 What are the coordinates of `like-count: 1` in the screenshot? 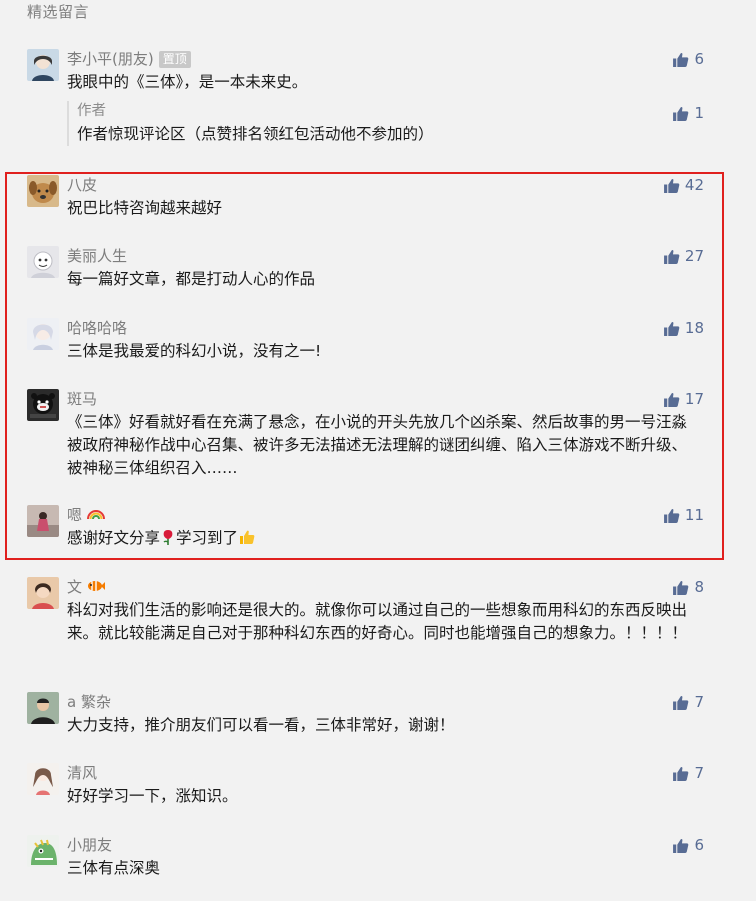 It's located at (699, 113).